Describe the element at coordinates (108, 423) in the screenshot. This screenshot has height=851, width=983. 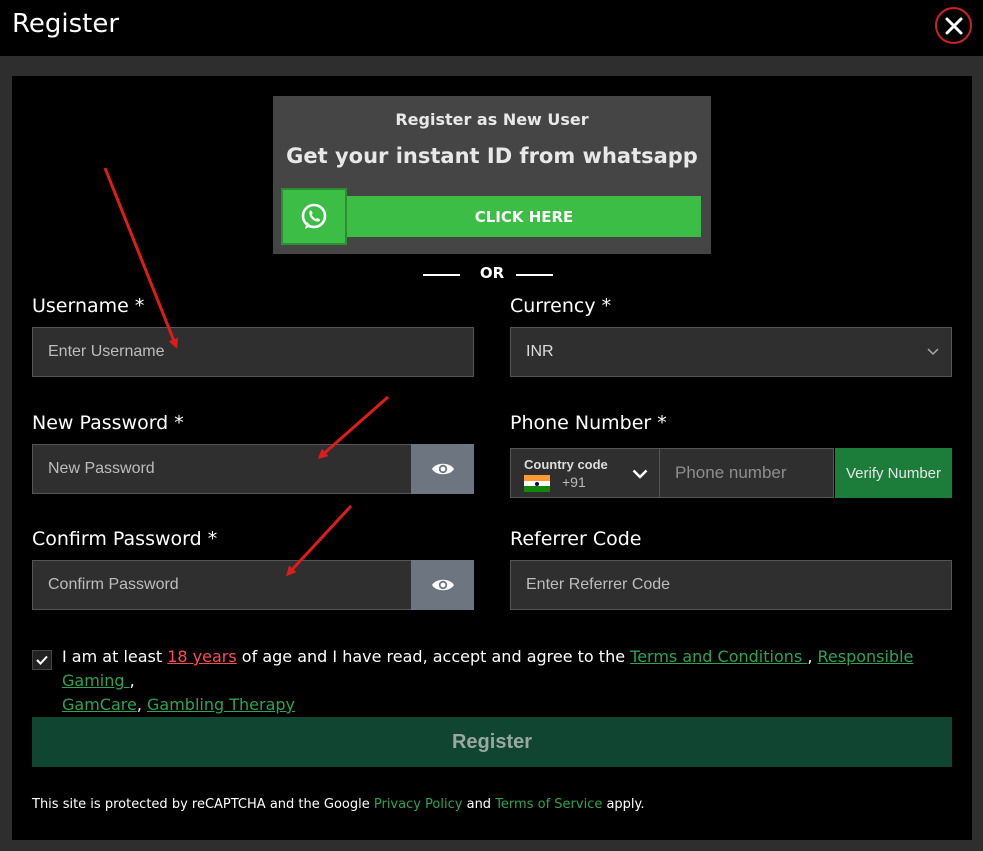
I see `new-password-label: New Password *` at that location.